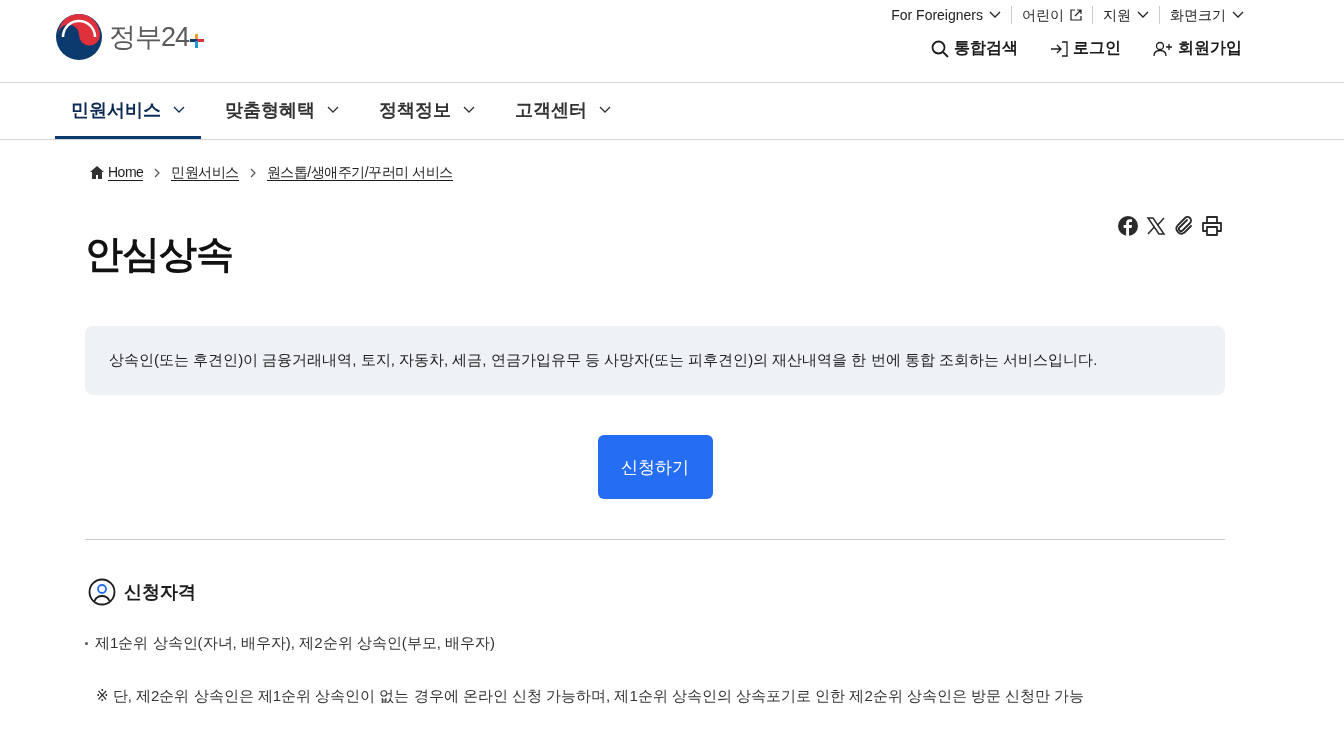  I want to click on utility-link: For Foreigners, so click(946, 15).